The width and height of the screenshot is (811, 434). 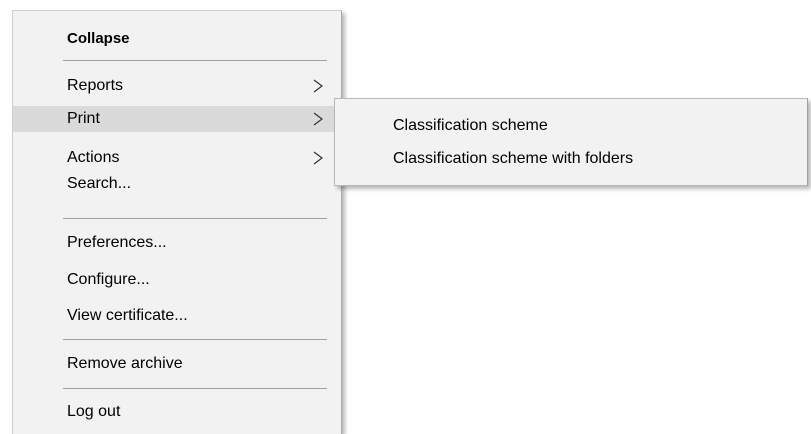 I want to click on submenu-item-classification-scheme-with-folders: Classification scheme with folders, so click(x=571, y=159).